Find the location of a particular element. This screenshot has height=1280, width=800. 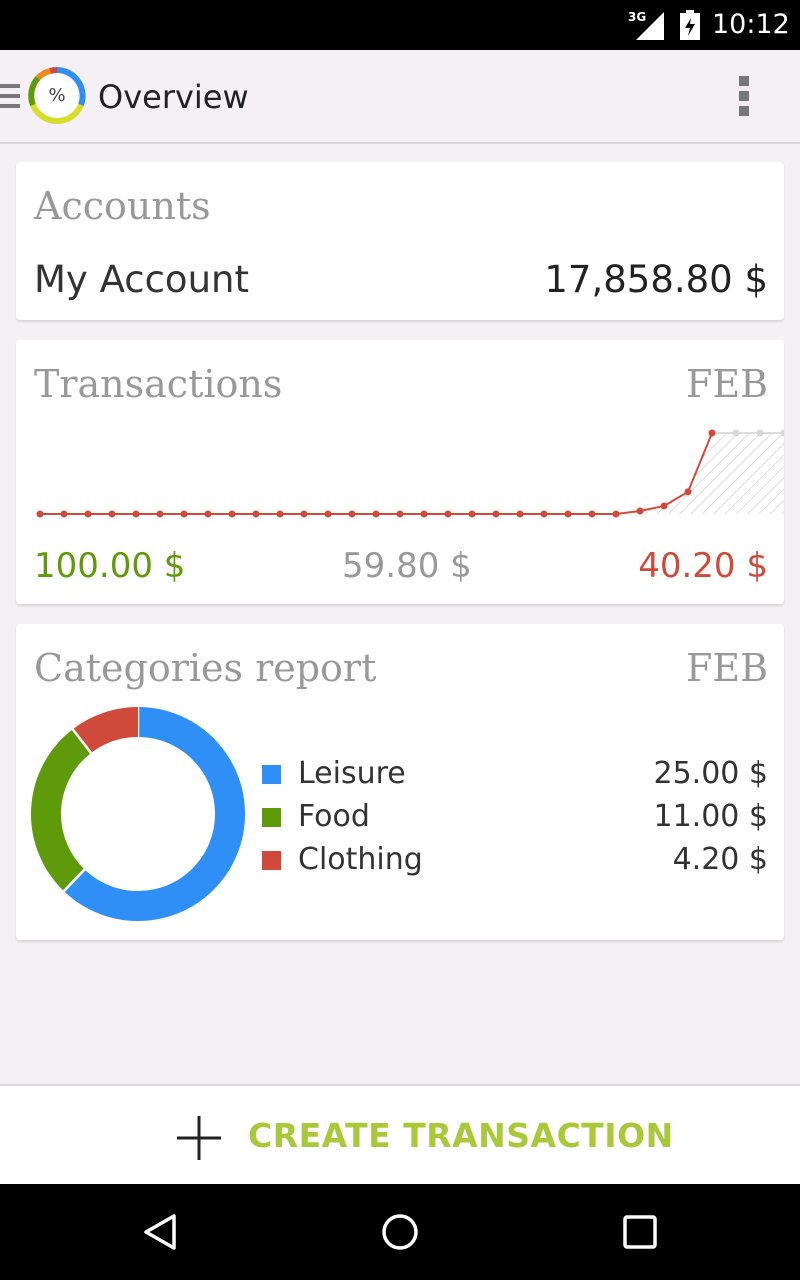

donut-slice-clothing is located at coordinates (105, 730).